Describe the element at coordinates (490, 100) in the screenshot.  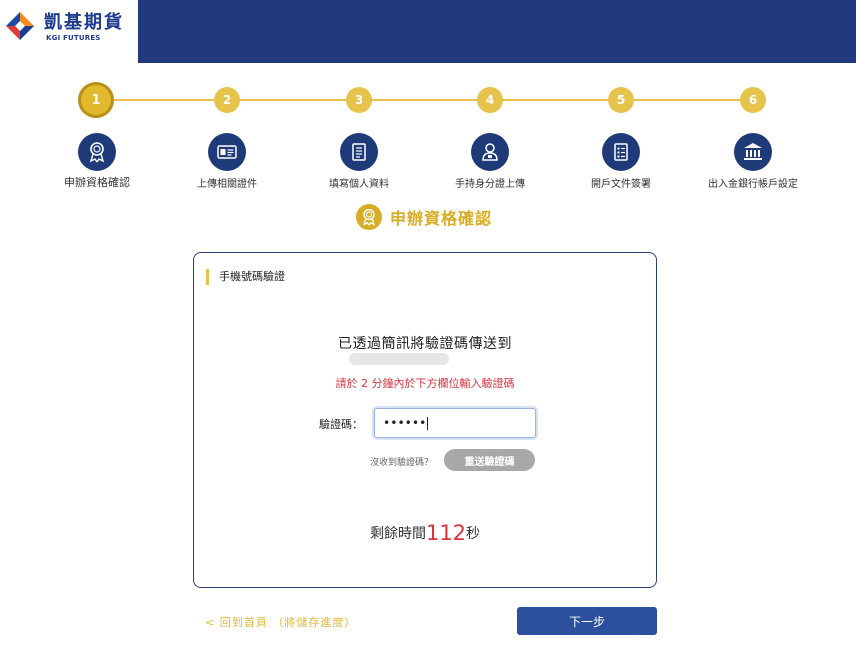
I see `step-4-number: 4` at that location.